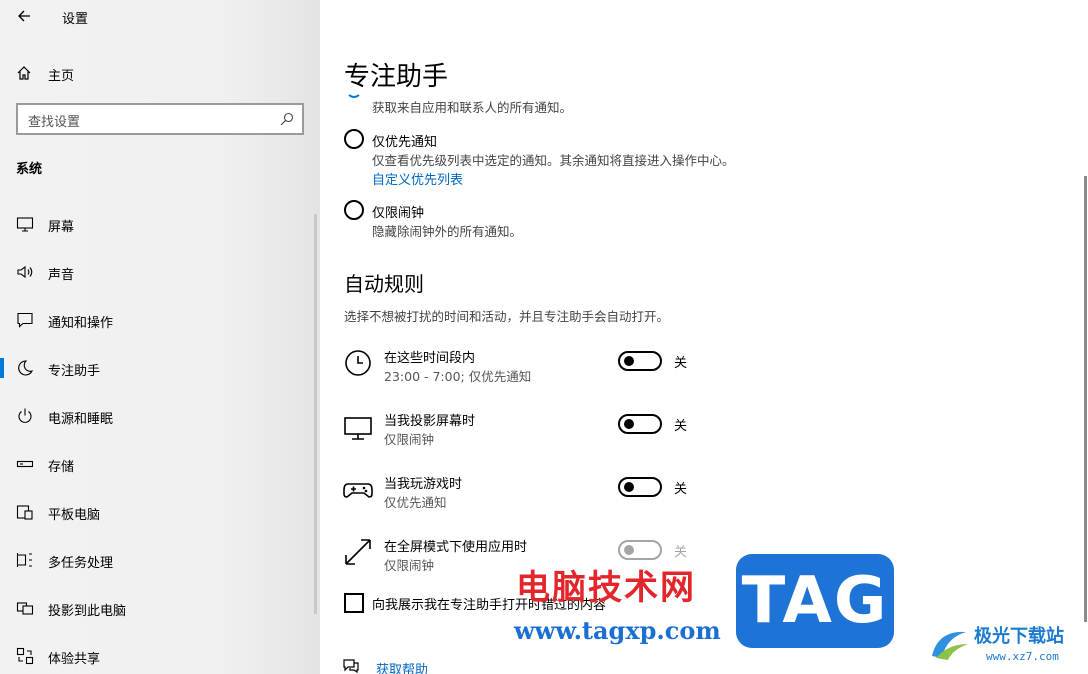 The image size is (1088, 674). I want to click on rule-subtitle: 23:00 - 7:00; 仅优先通知, so click(458, 376).